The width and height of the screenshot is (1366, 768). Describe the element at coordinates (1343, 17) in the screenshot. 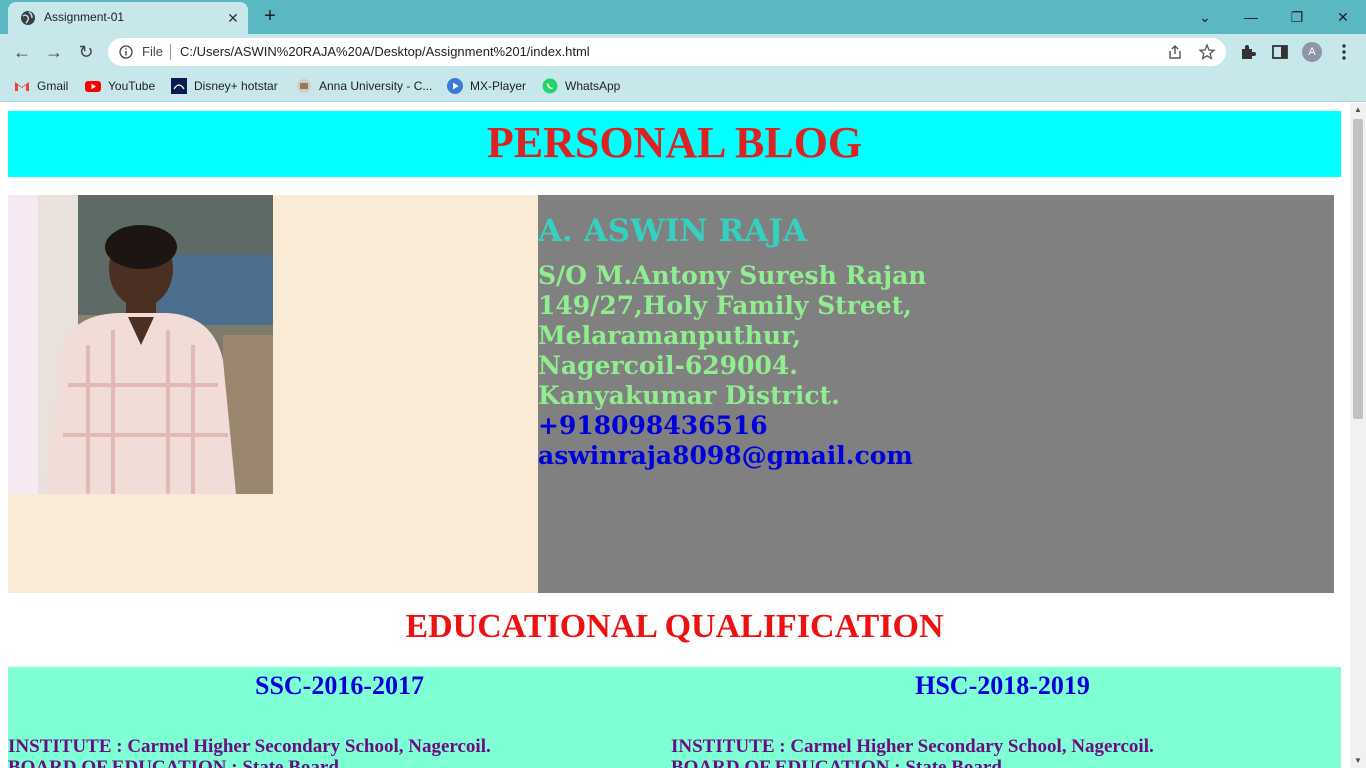

I see `close-window-button: ✕` at that location.